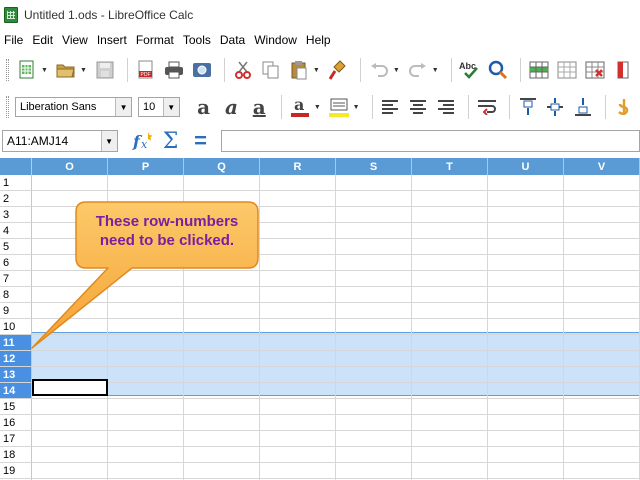  I want to click on font-size-combo: 10 ▼, so click(159, 107).